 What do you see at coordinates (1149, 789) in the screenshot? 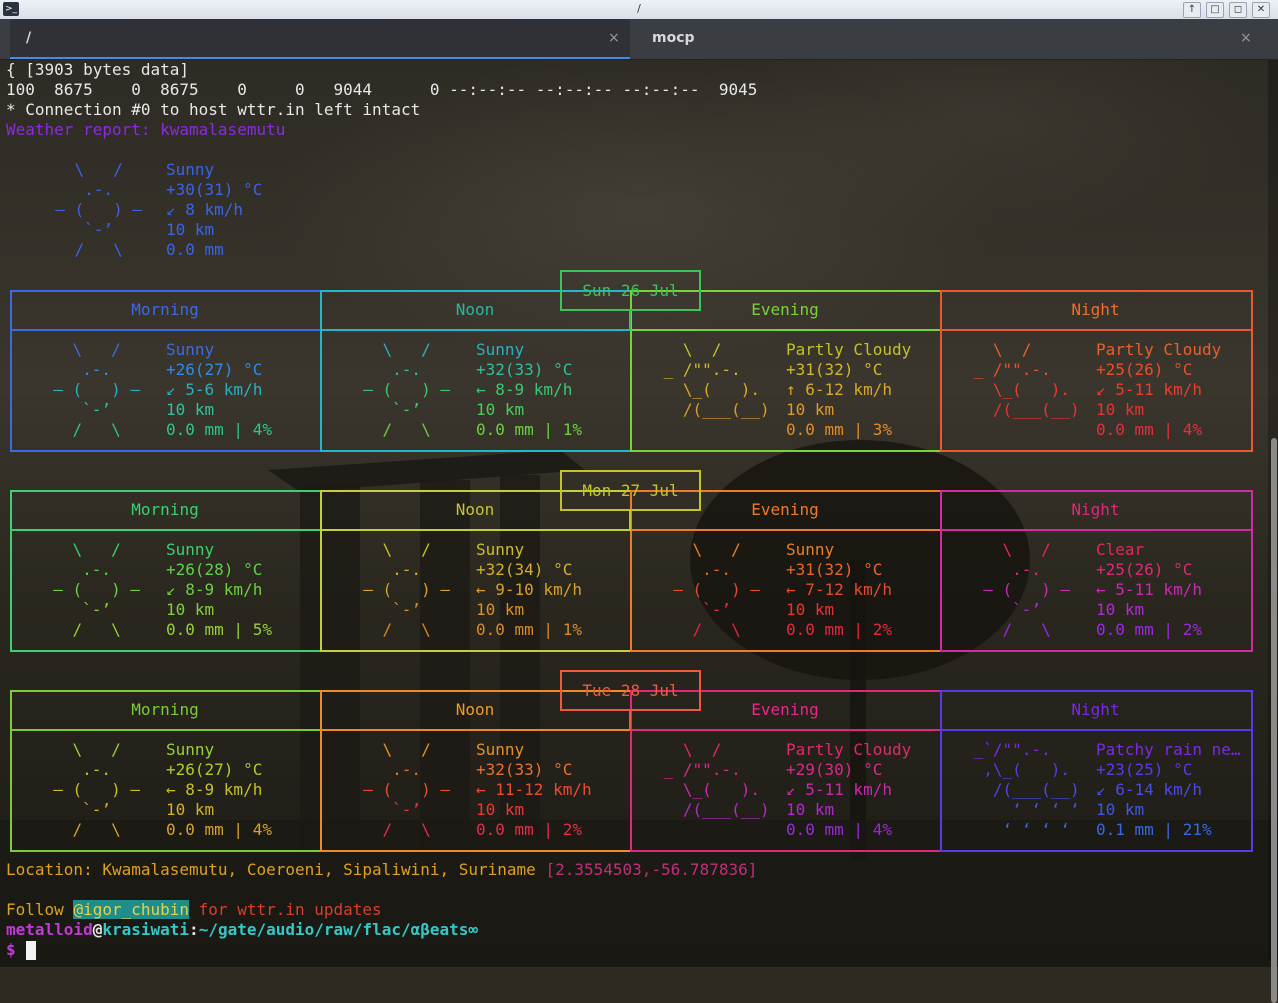
I see `weather-info-line: ↙ 6-14 km/h` at bounding box center [1149, 789].